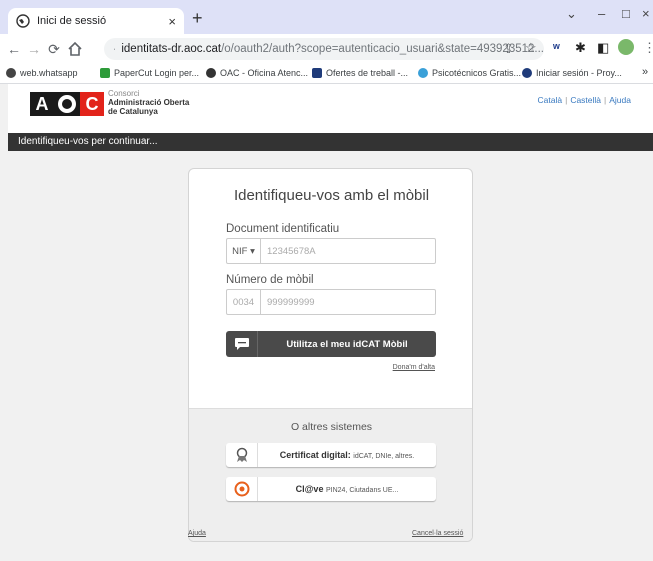 Image resolution: width=653 pixels, height=561 pixels. What do you see at coordinates (14, 49) in the screenshot?
I see `back-icon: ←` at bounding box center [14, 49].